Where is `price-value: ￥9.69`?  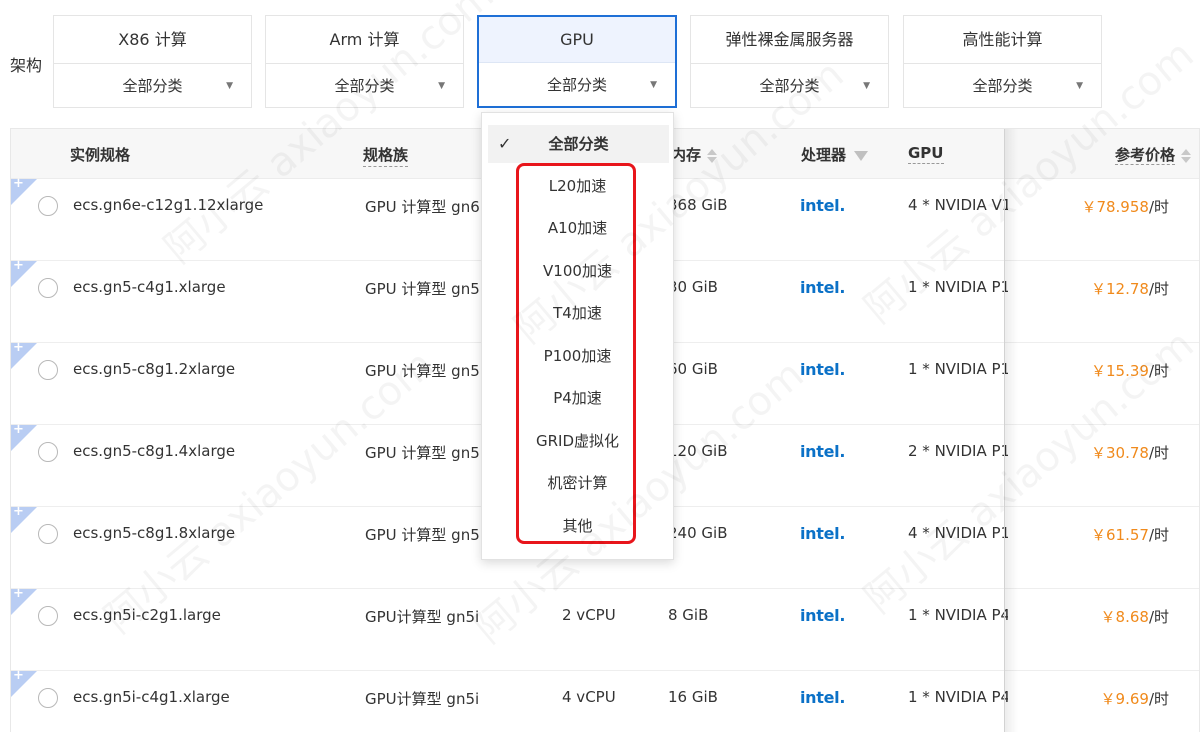
price-value: ￥9.69 is located at coordinates (1124, 699).